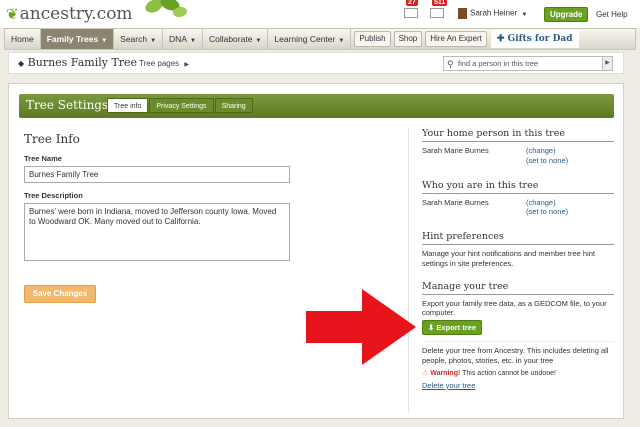 Image resolution: width=640 pixels, height=427 pixels. I want to click on nav-learning-center: Learning Center ▼, so click(310, 39).